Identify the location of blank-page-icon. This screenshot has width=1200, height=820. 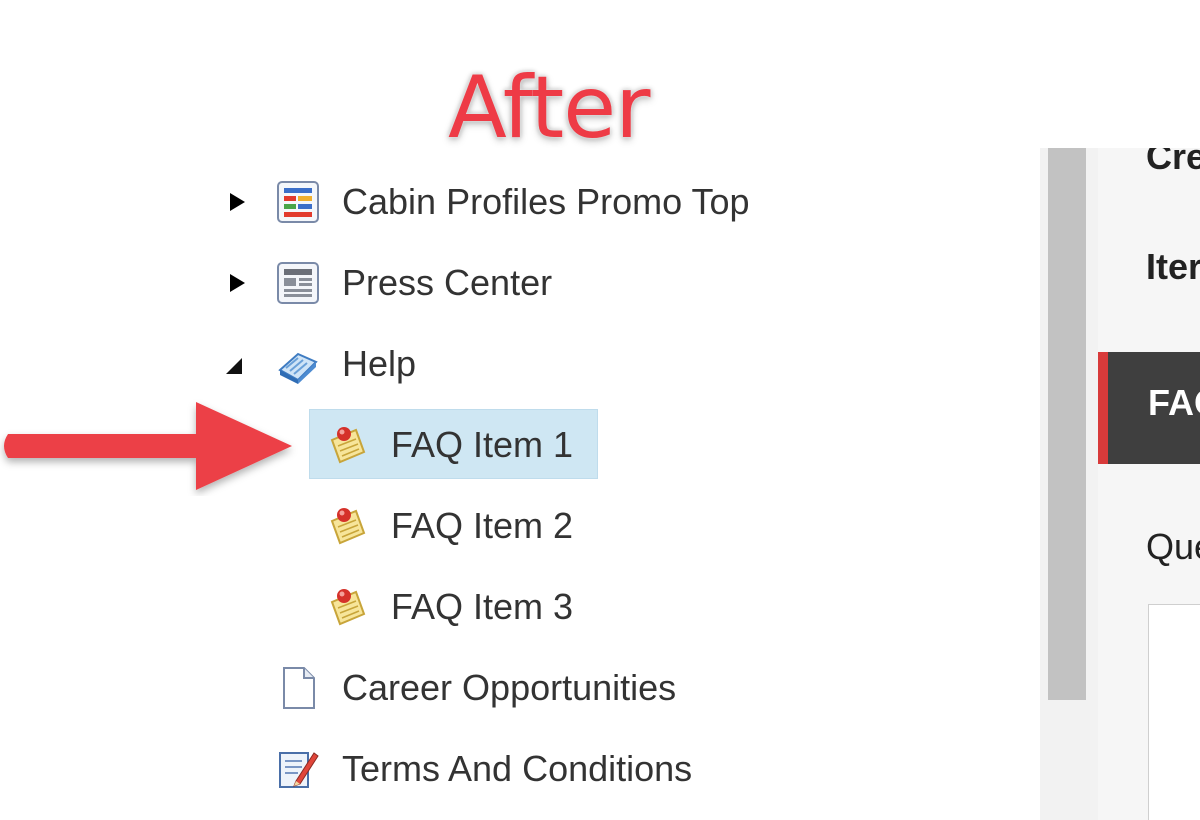
(299, 688).